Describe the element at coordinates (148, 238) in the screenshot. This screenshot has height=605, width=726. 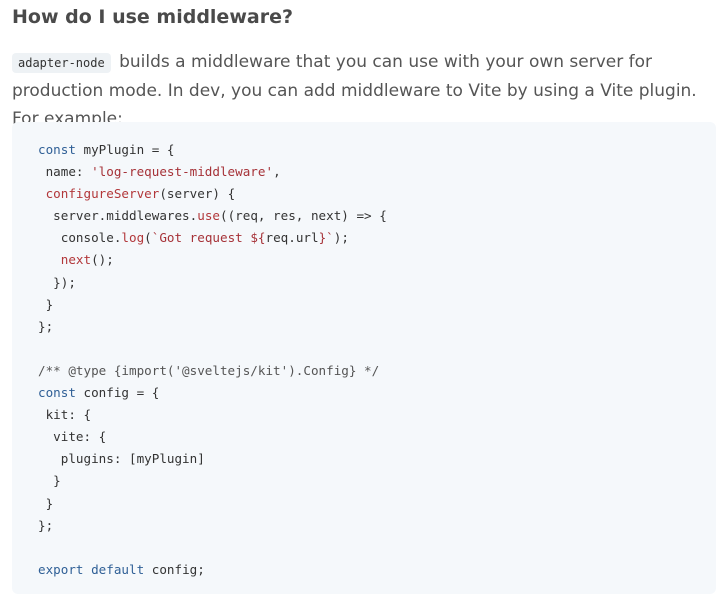
I see `code-token: (` at that location.